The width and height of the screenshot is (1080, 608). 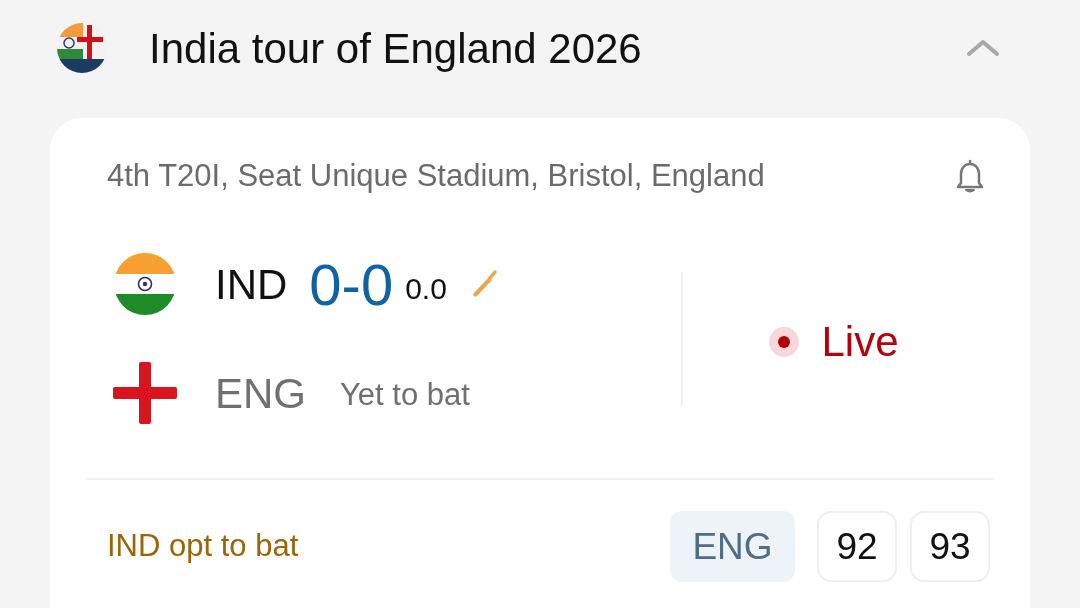 I want to click on series-title: India tour of England 2026, so click(x=395, y=48).